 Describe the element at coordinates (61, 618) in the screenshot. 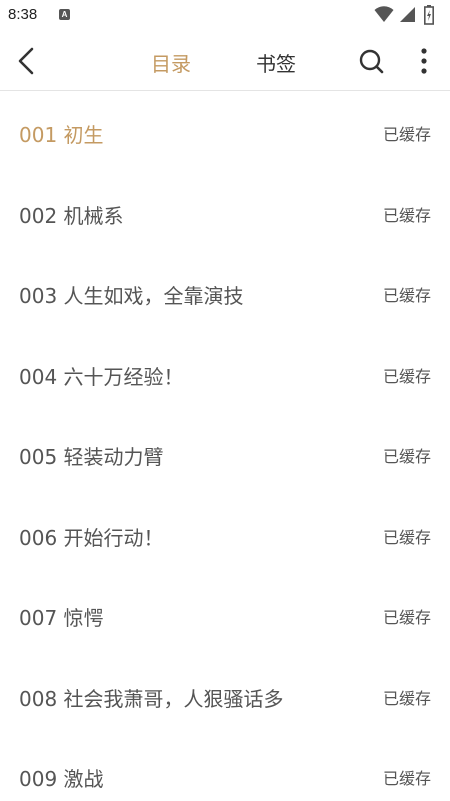

I see `chapter-title: 007 惊愕` at that location.